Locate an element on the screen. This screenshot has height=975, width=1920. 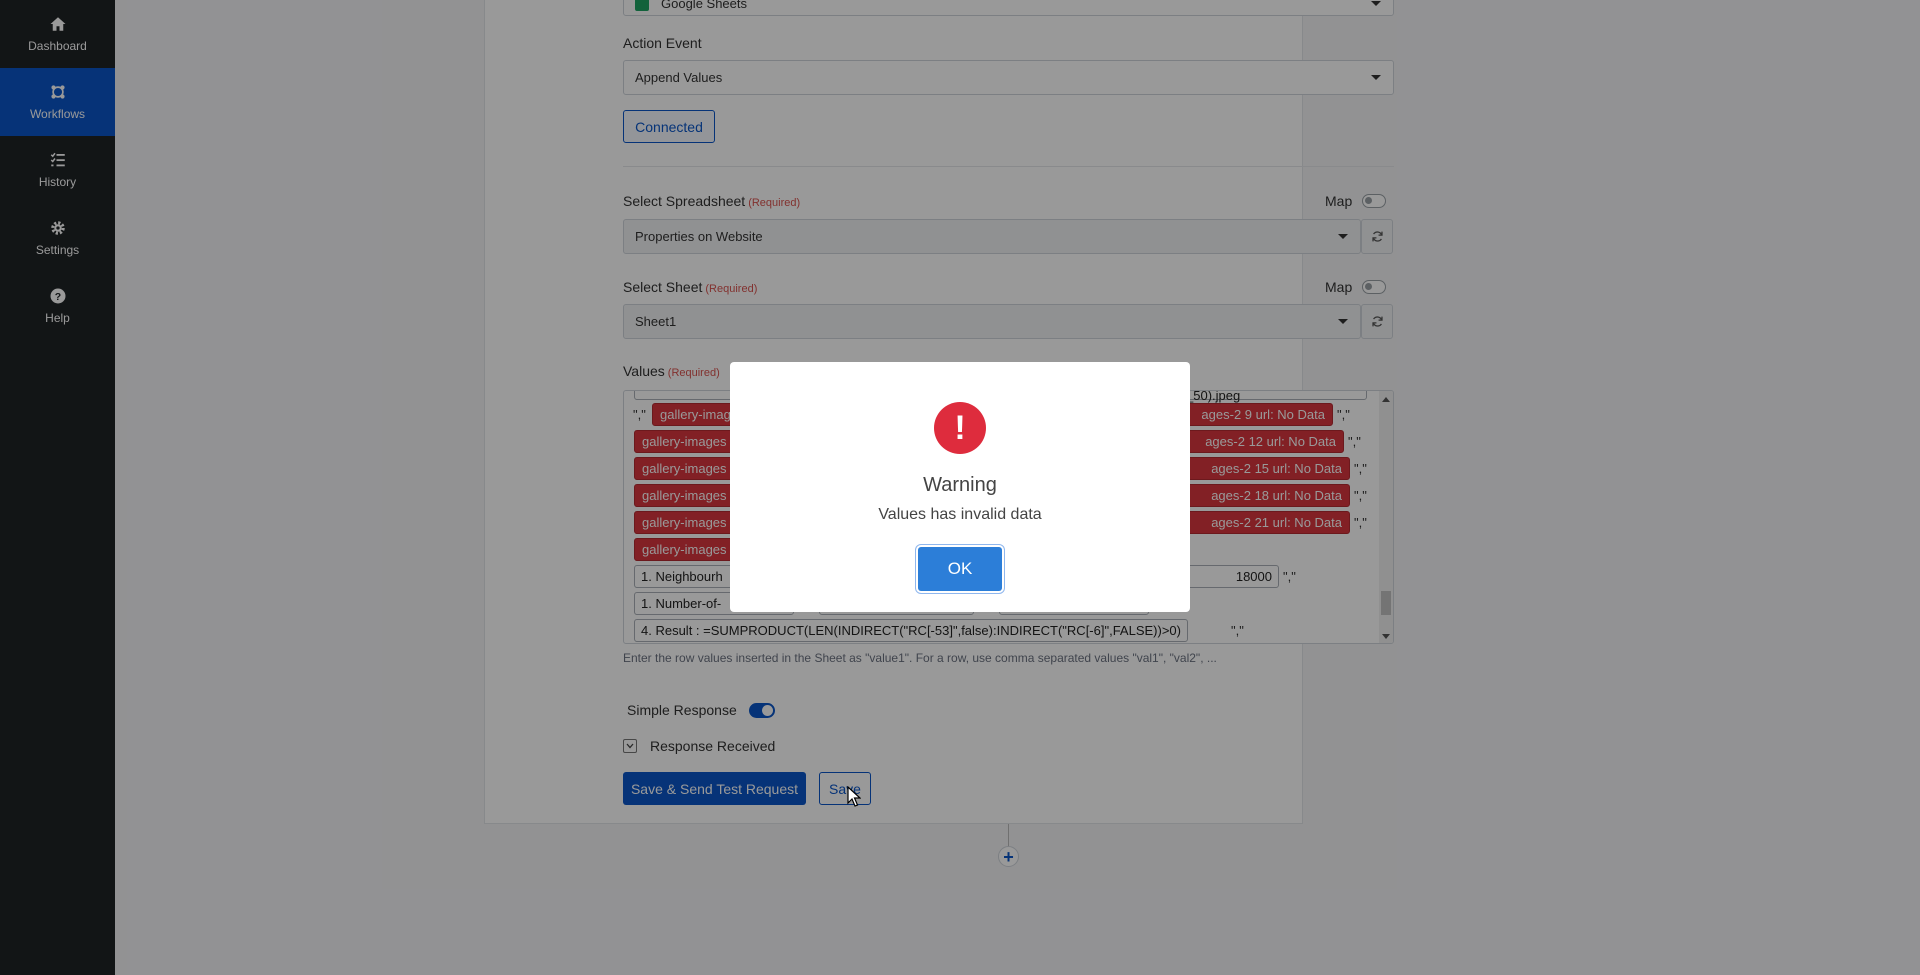
exclamation-icon: ! is located at coordinates (960, 428).